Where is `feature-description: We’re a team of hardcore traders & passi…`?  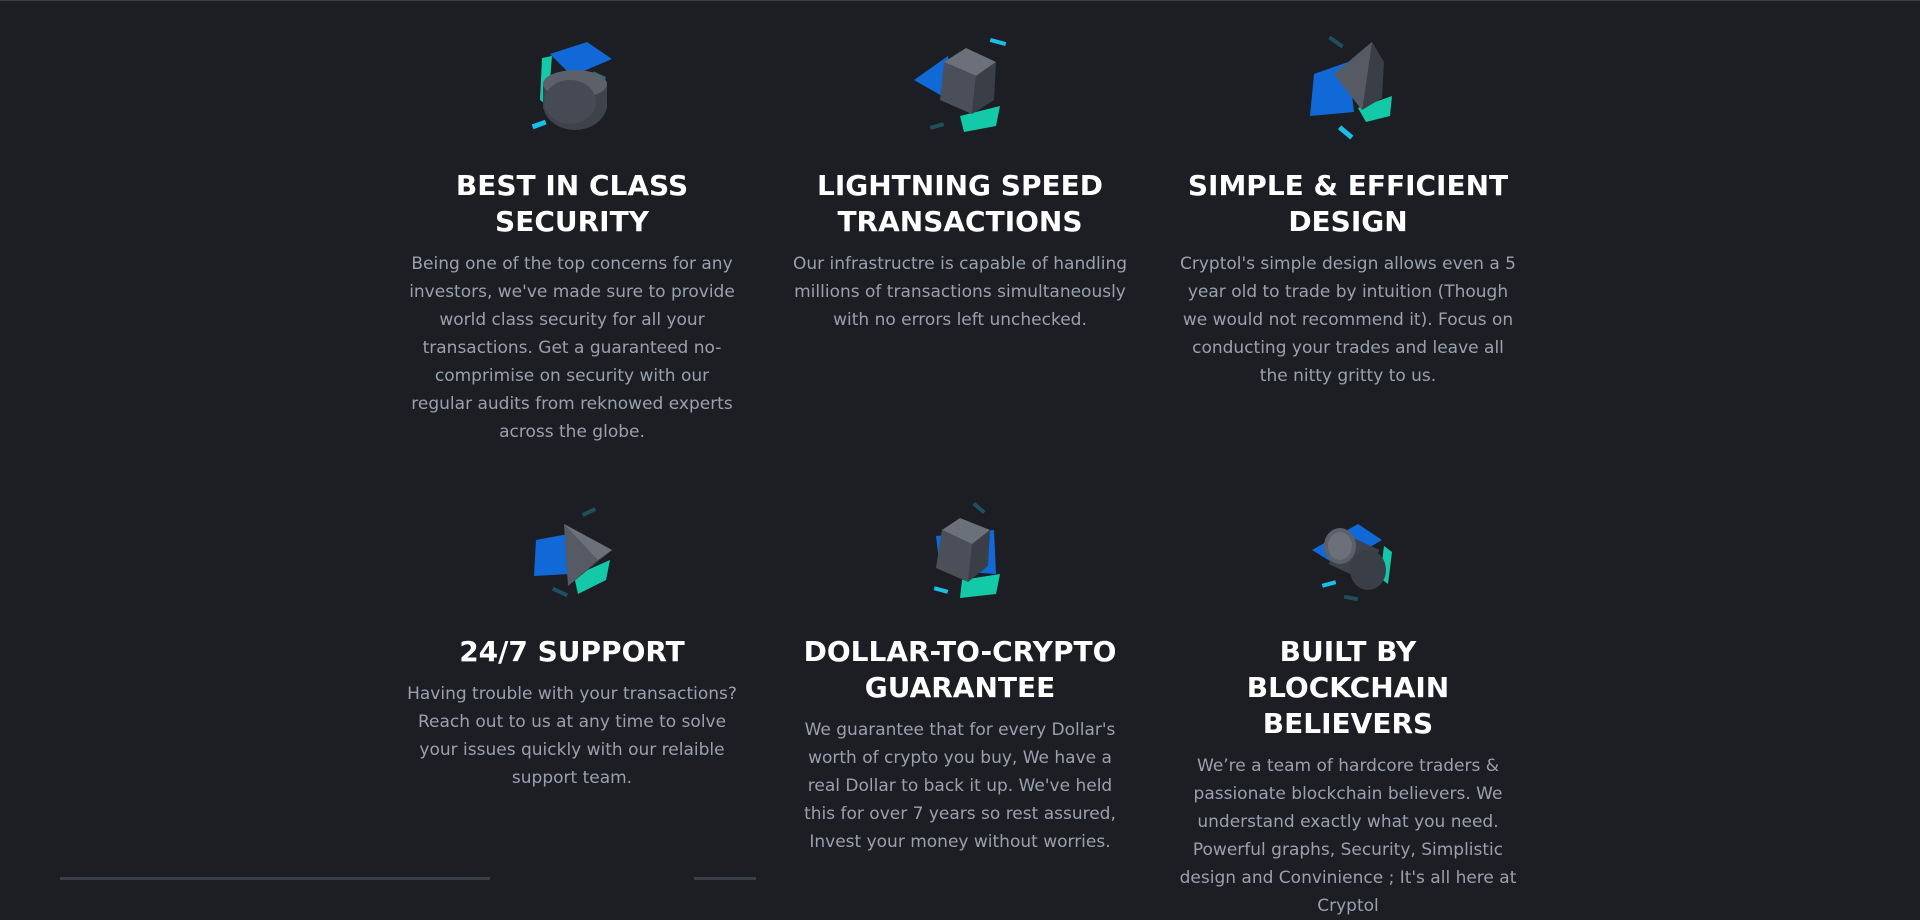 feature-description: We’re a team of hardcore traders & passi… is located at coordinates (1348, 836).